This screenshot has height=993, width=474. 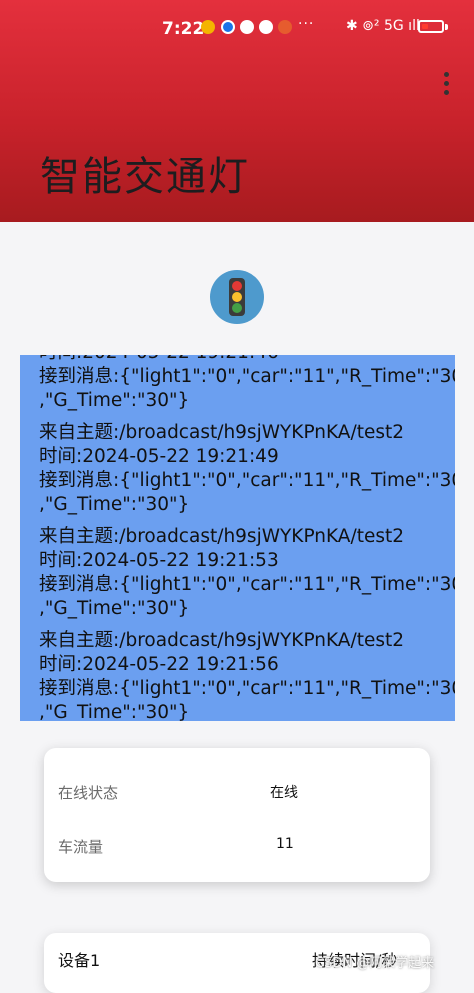 What do you see at coordinates (375, 963) in the screenshot?
I see `watermark: CSDN @阿呆学起来` at bounding box center [375, 963].